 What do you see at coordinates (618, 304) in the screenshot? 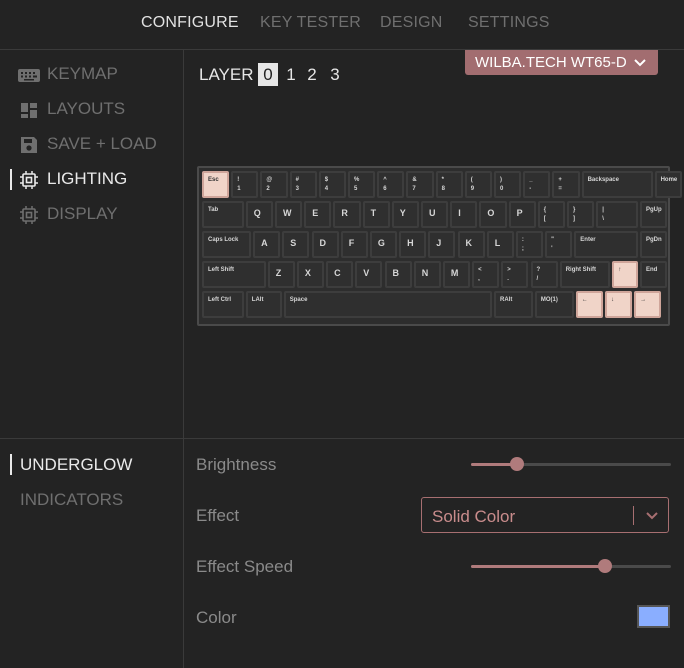
I see `key-↓: ↓` at bounding box center [618, 304].